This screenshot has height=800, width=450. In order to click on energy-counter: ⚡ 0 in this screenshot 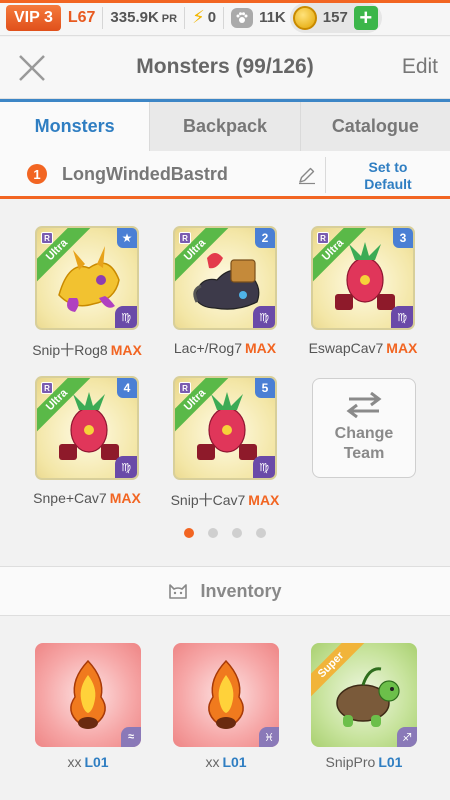, I will do `click(204, 17)`.